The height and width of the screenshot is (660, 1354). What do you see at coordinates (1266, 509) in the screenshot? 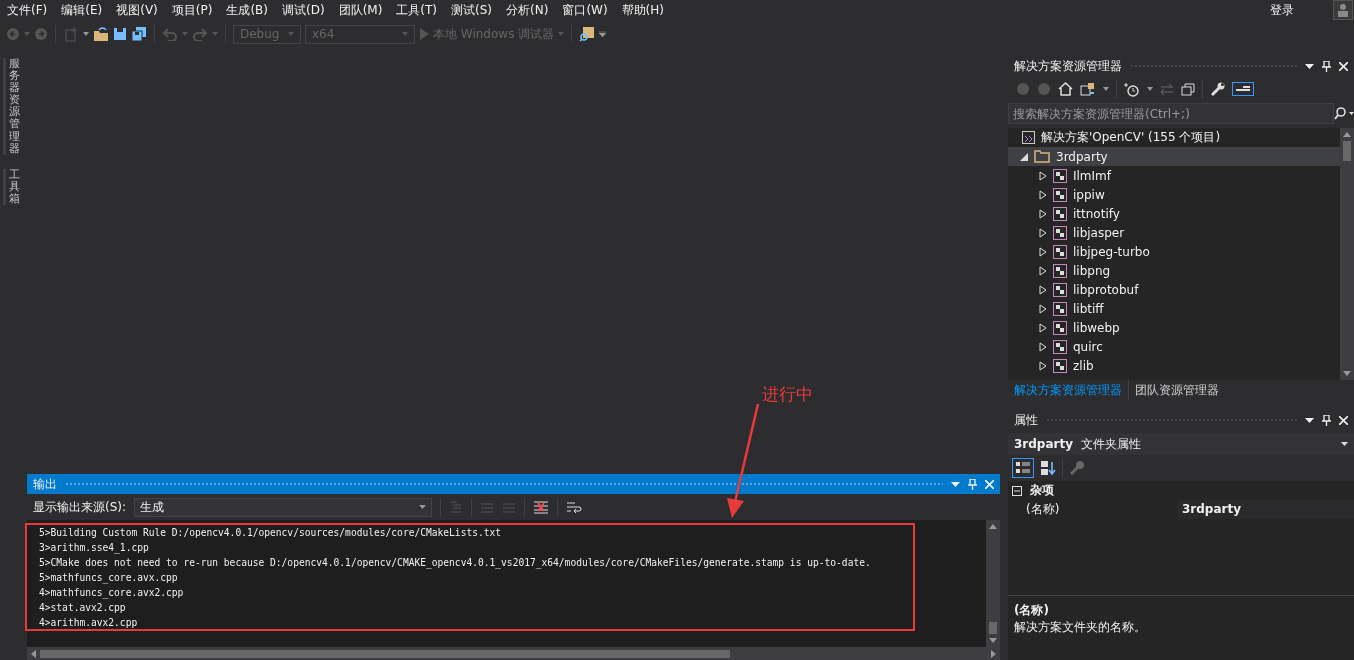
I see `property-value: 3rdparty` at bounding box center [1266, 509].